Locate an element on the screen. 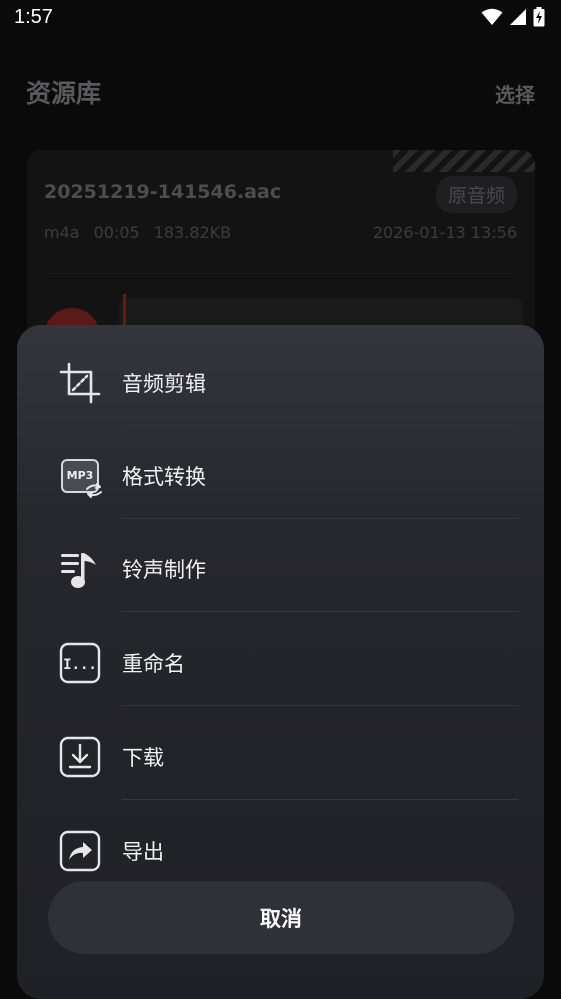  menu-item-download: 下载 is located at coordinates (280, 756).